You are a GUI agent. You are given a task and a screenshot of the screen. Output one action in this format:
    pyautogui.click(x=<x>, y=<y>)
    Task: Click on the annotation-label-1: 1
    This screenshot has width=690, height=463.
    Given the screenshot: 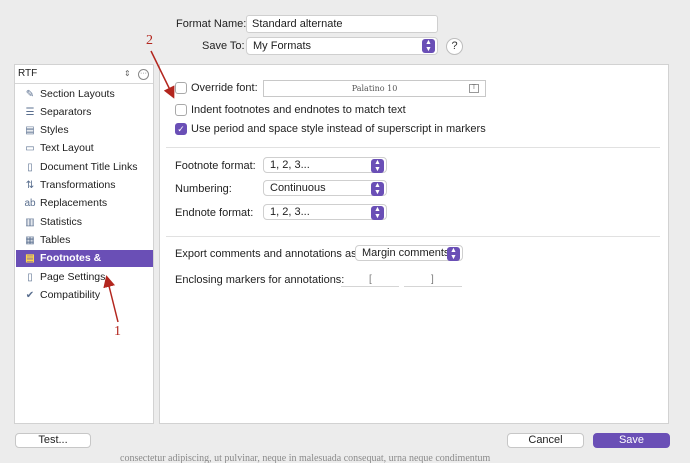 What is the action you would take?
    pyautogui.click(x=117, y=331)
    